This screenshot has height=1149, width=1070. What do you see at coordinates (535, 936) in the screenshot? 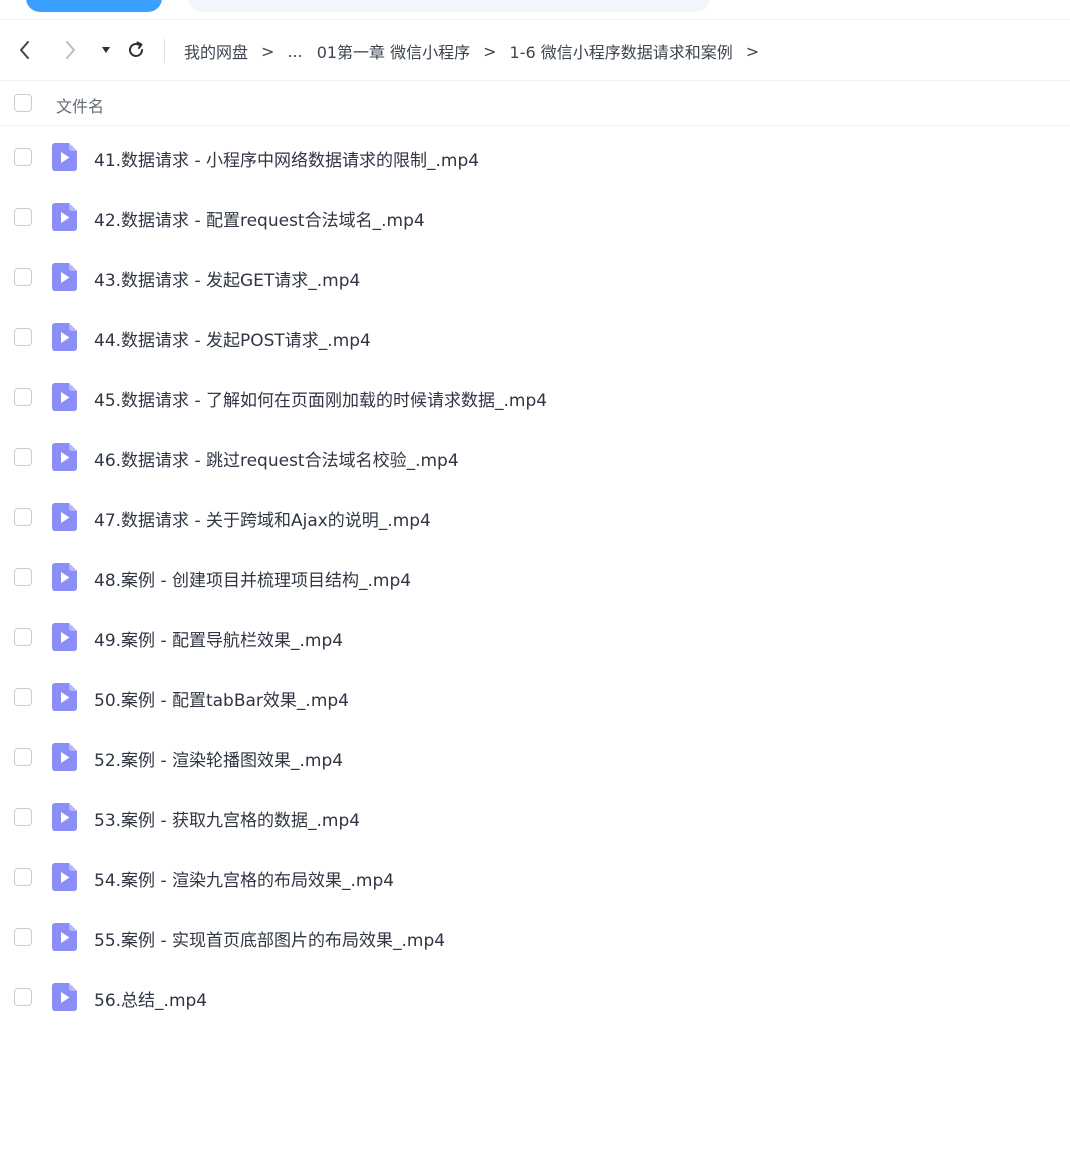
I see `file-row: 55.案例 - 实现首页底部图片的布局效果_.mp4` at bounding box center [535, 936].